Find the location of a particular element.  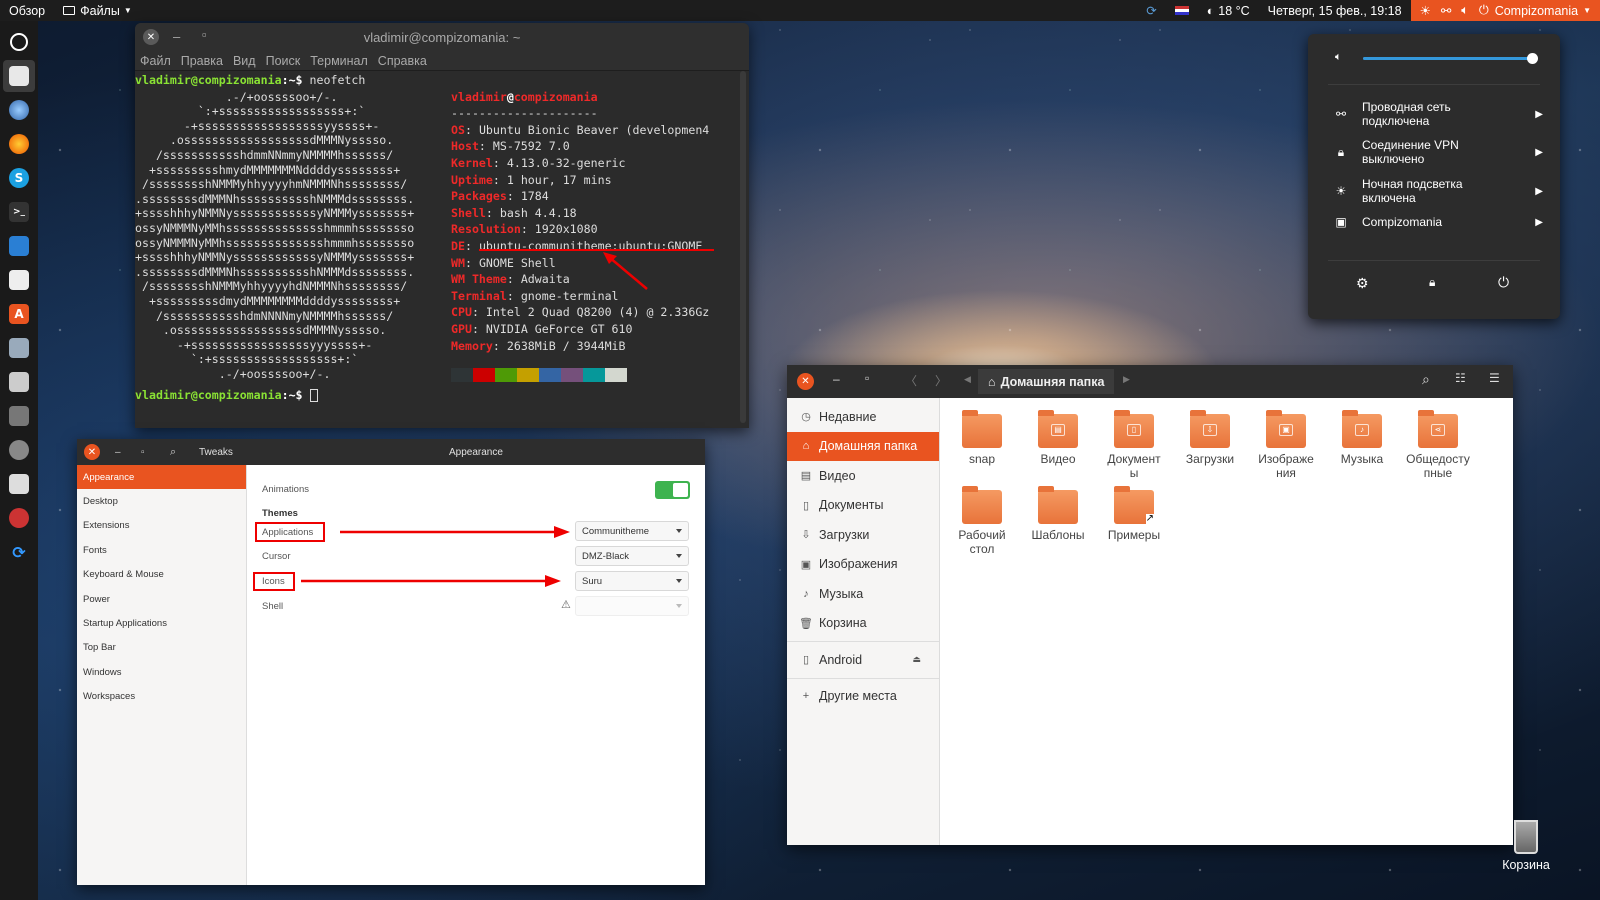

dock-camera is located at coordinates (19, 416).